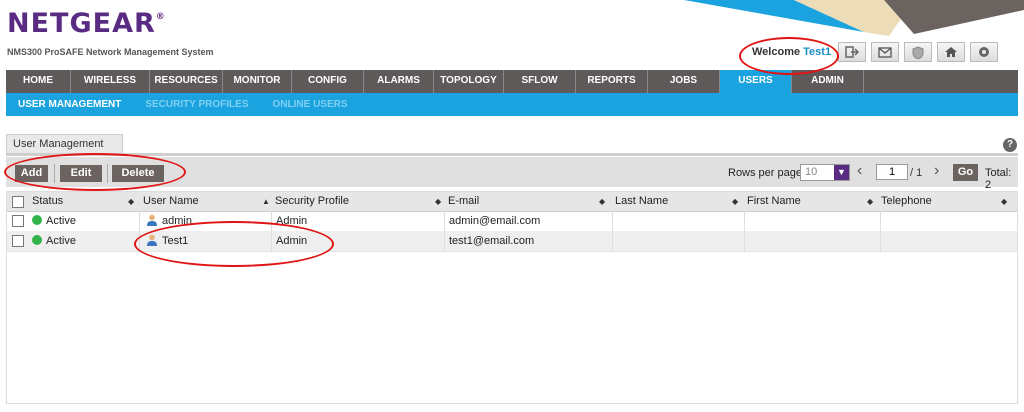 The width and height of the screenshot is (1024, 412). Describe the element at coordinates (852, 52) in the screenshot. I see `logout-icon` at that location.